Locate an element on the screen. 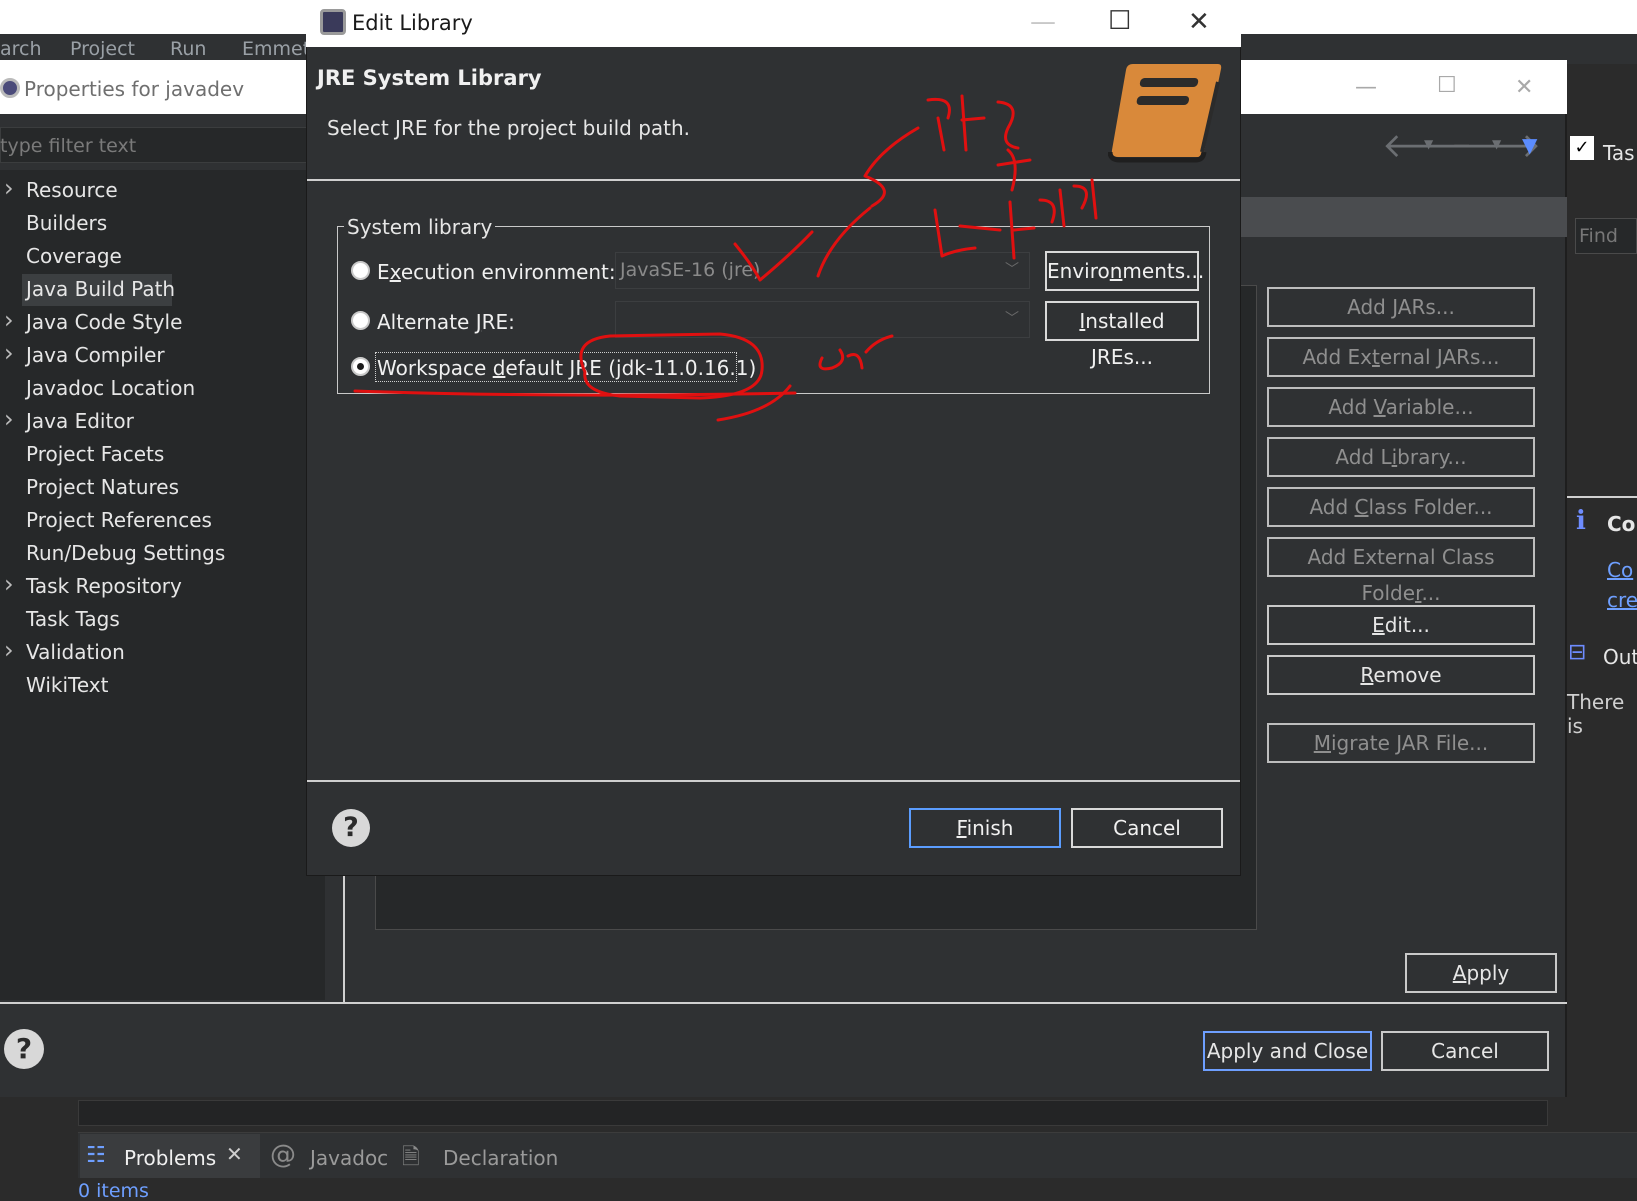 Image resolution: width=1637 pixels, height=1201 pixels. tree-item: Validation is located at coordinates (75, 652).